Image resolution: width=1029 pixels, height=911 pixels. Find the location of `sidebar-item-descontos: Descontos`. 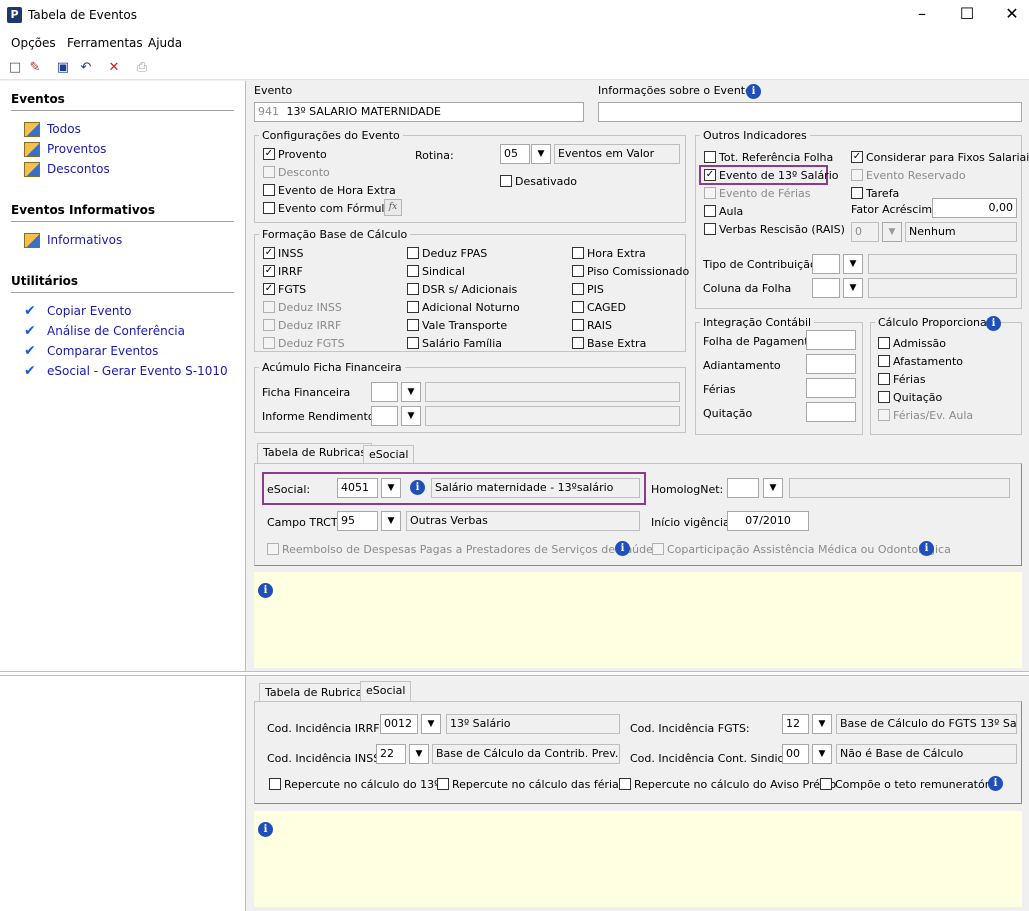

sidebar-item-descontos: Descontos is located at coordinates (78, 169).